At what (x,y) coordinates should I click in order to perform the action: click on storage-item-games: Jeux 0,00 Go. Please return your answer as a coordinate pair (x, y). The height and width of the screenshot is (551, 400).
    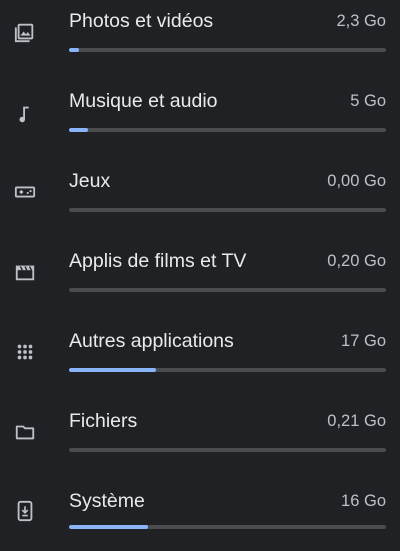
    Looking at the image, I should click on (200, 200).